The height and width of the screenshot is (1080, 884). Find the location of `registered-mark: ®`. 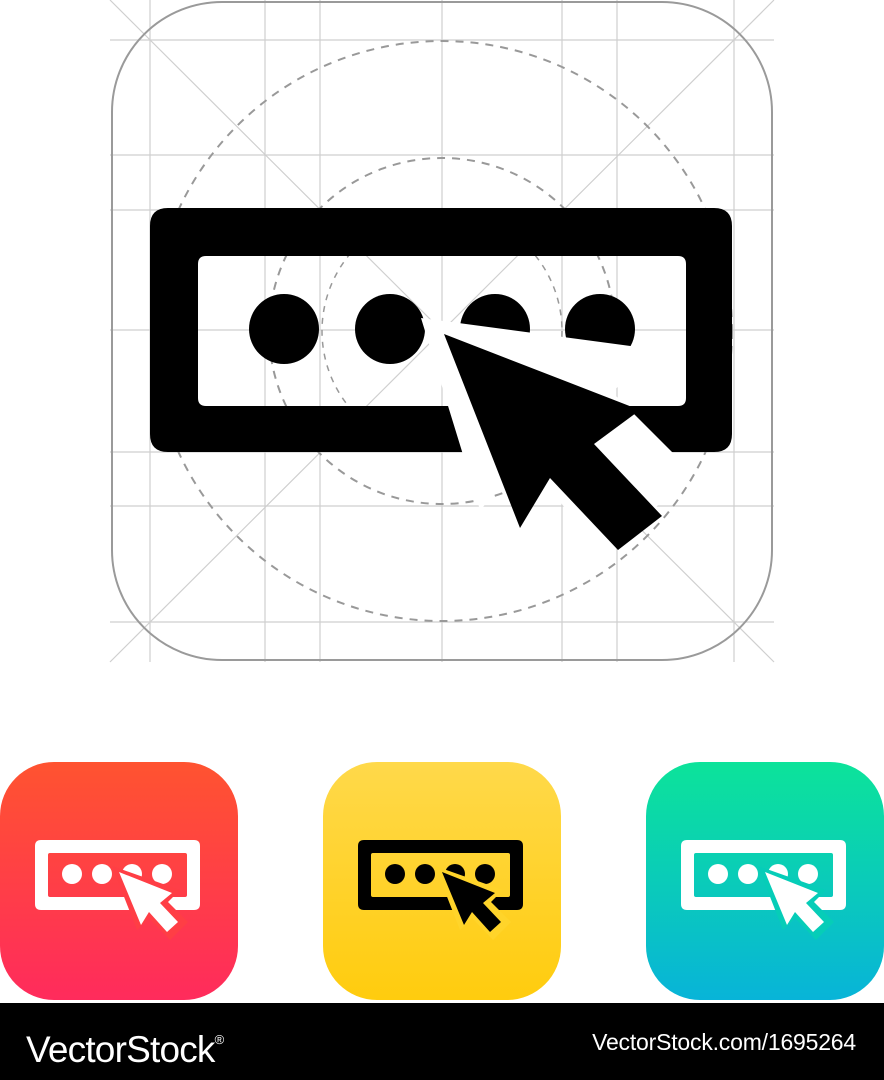

registered-mark: ® is located at coordinates (219, 1039).